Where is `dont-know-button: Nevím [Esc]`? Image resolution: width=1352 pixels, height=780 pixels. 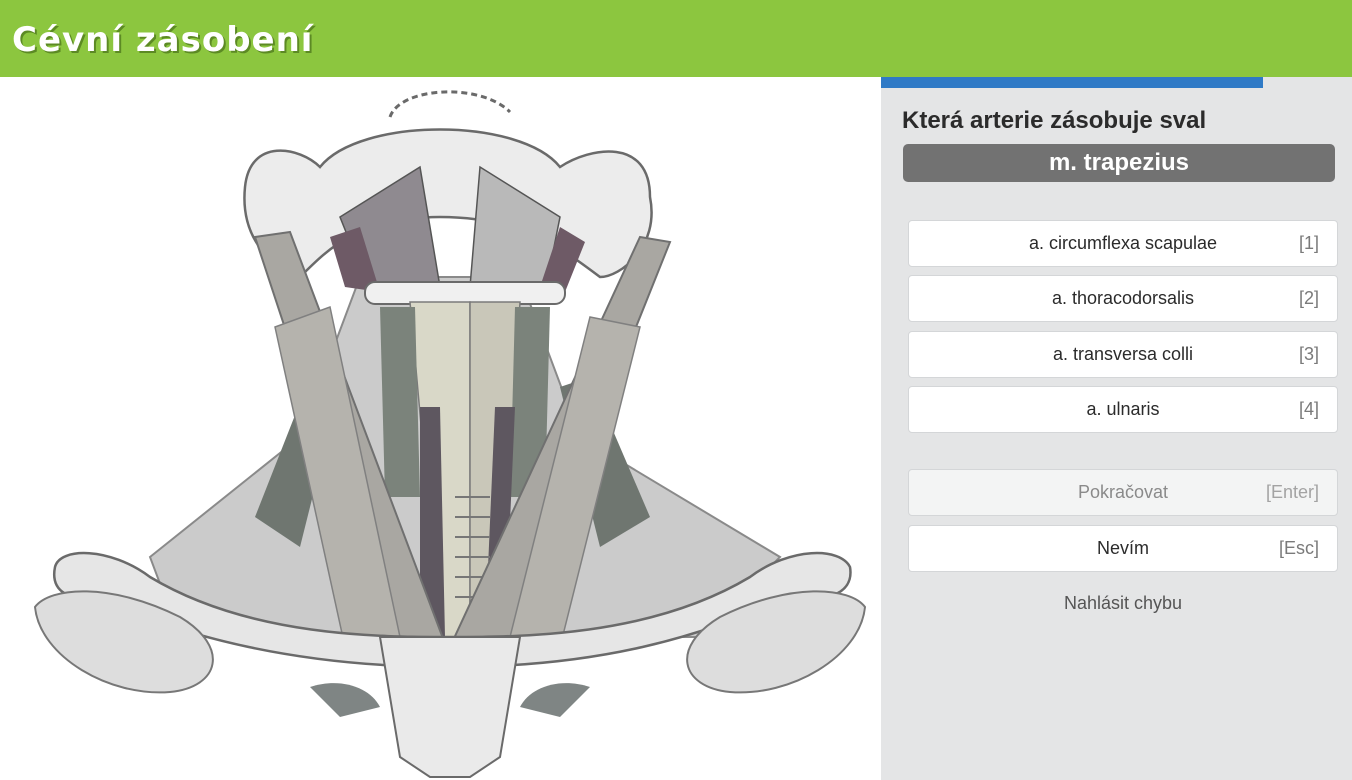
dont-know-button: Nevím [Esc] is located at coordinates (1123, 548).